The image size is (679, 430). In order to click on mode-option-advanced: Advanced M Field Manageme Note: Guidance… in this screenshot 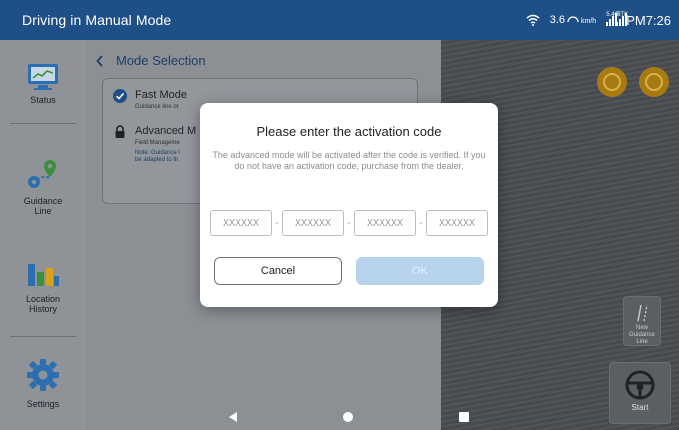, I will do `click(154, 144)`.